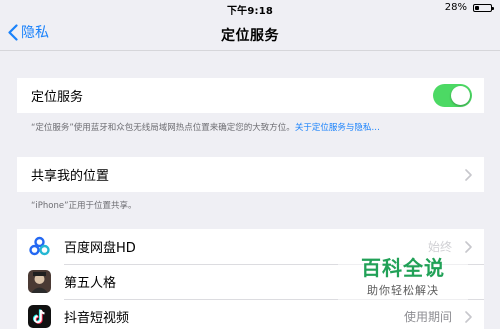 The height and width of the screenshot is (329, 500). Describe the element at coordinates (477, 8) in the screenshot. I see `battery-fill` at that location.